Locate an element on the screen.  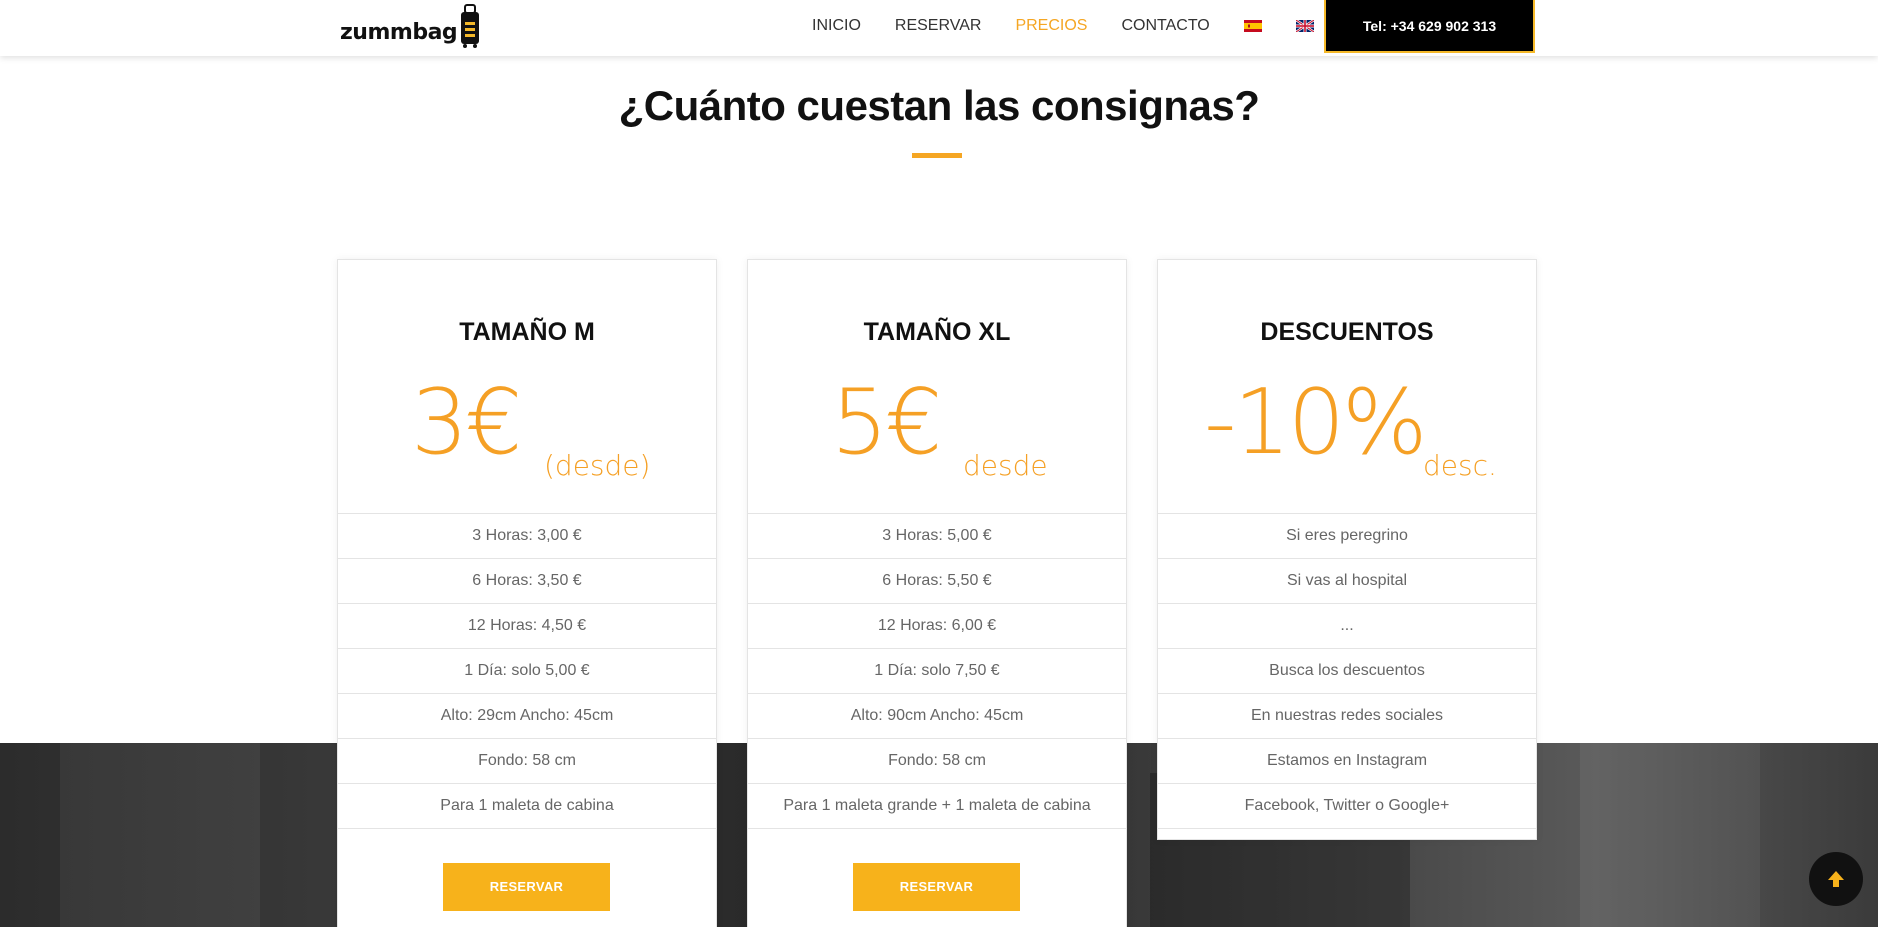
list-item: 3 Horas: 3,00 € is located at coordinates (527, 536).